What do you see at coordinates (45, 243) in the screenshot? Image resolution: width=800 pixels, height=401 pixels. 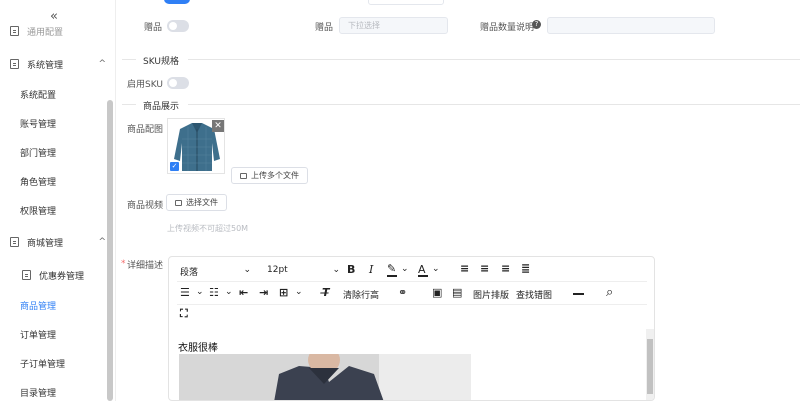 I see `sidebar-item-label: 商城管理` at bounding box center [45, 243].